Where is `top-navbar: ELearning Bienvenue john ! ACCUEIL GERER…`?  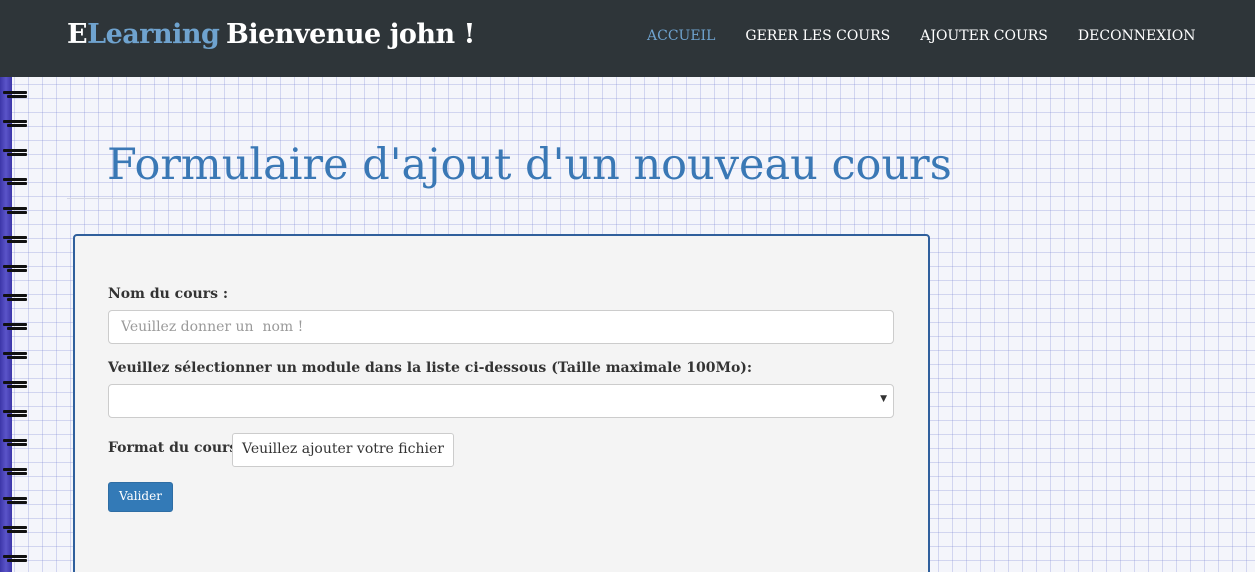 top-navbar: ELearning Bienvenue john ! ACCUEIL GERER… is located at coordinates (627, 38).